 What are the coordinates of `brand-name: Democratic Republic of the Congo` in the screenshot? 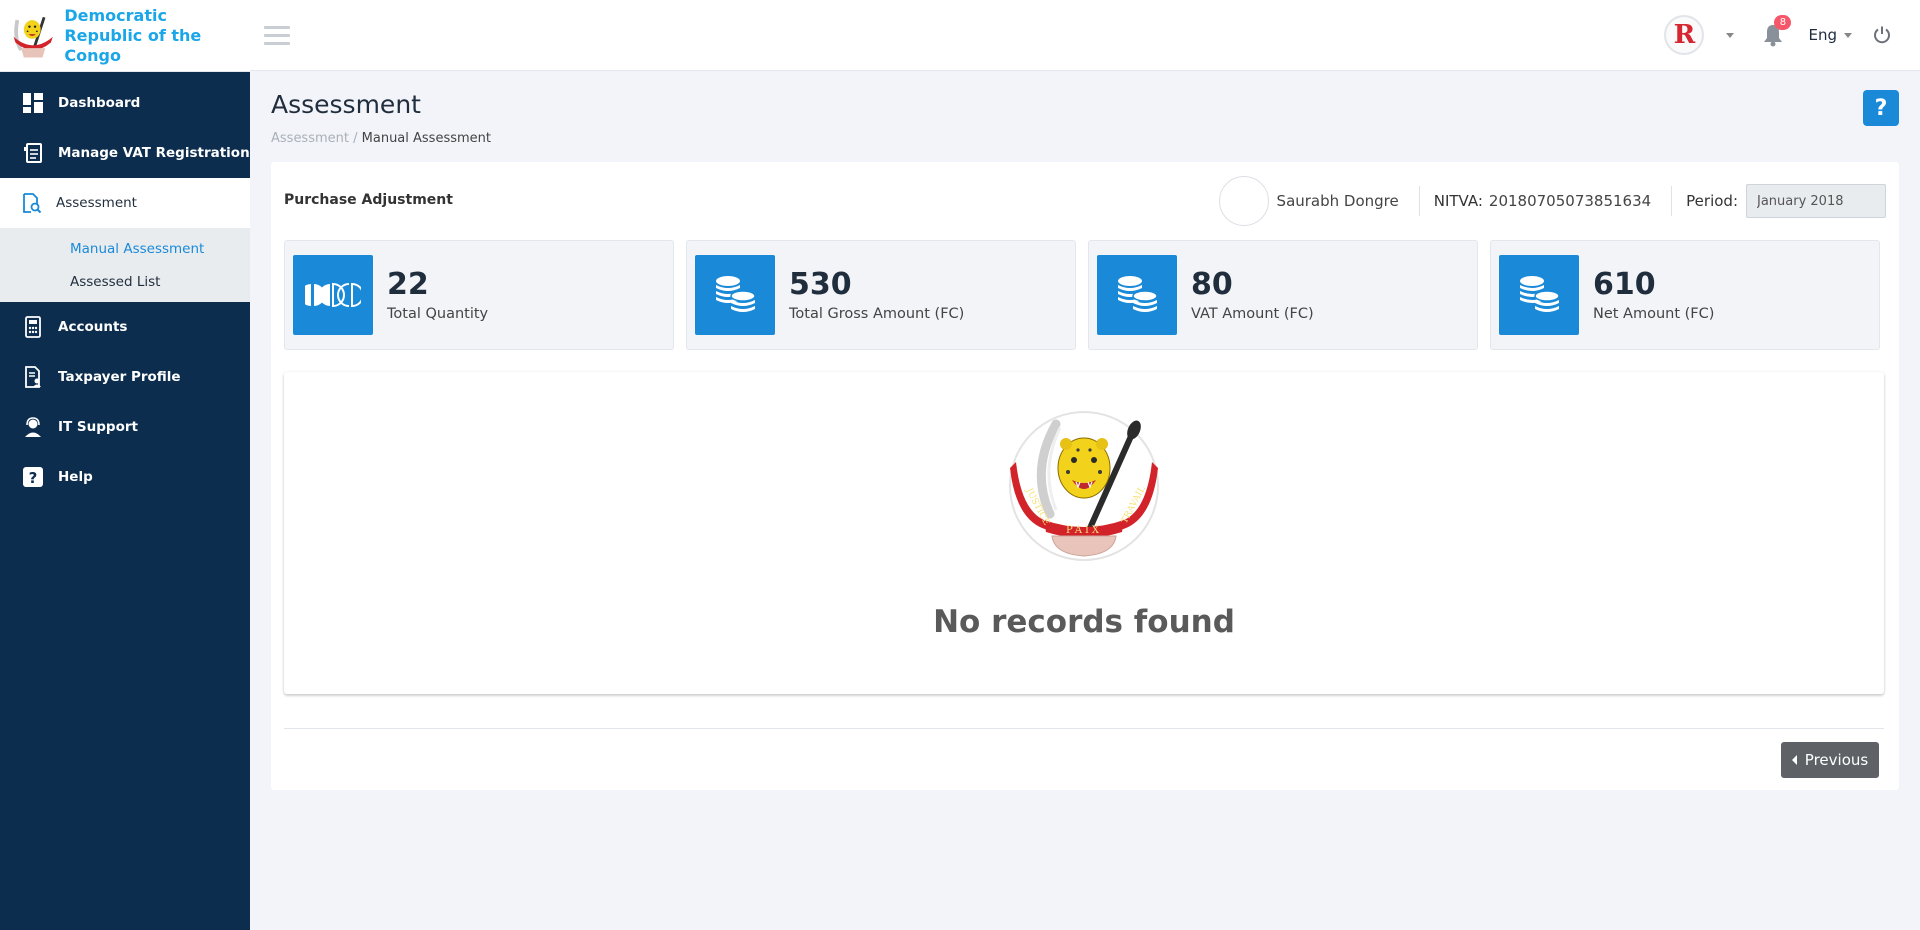 It's located at (157, 36).